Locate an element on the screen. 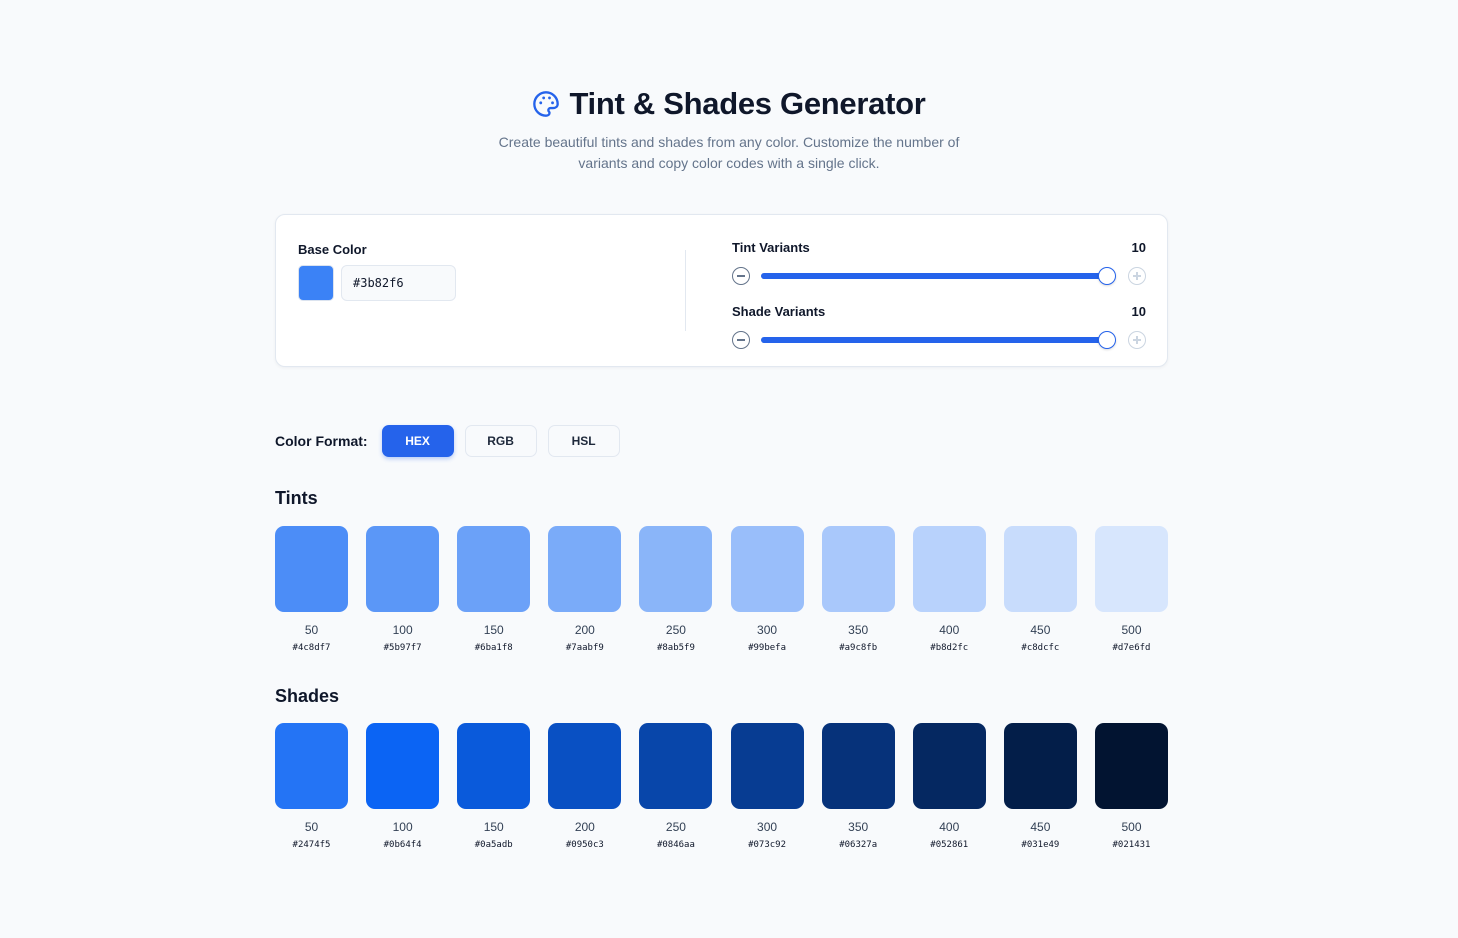  shade-swatch: 450 #031e49 is located at coordinates (1040, 787).